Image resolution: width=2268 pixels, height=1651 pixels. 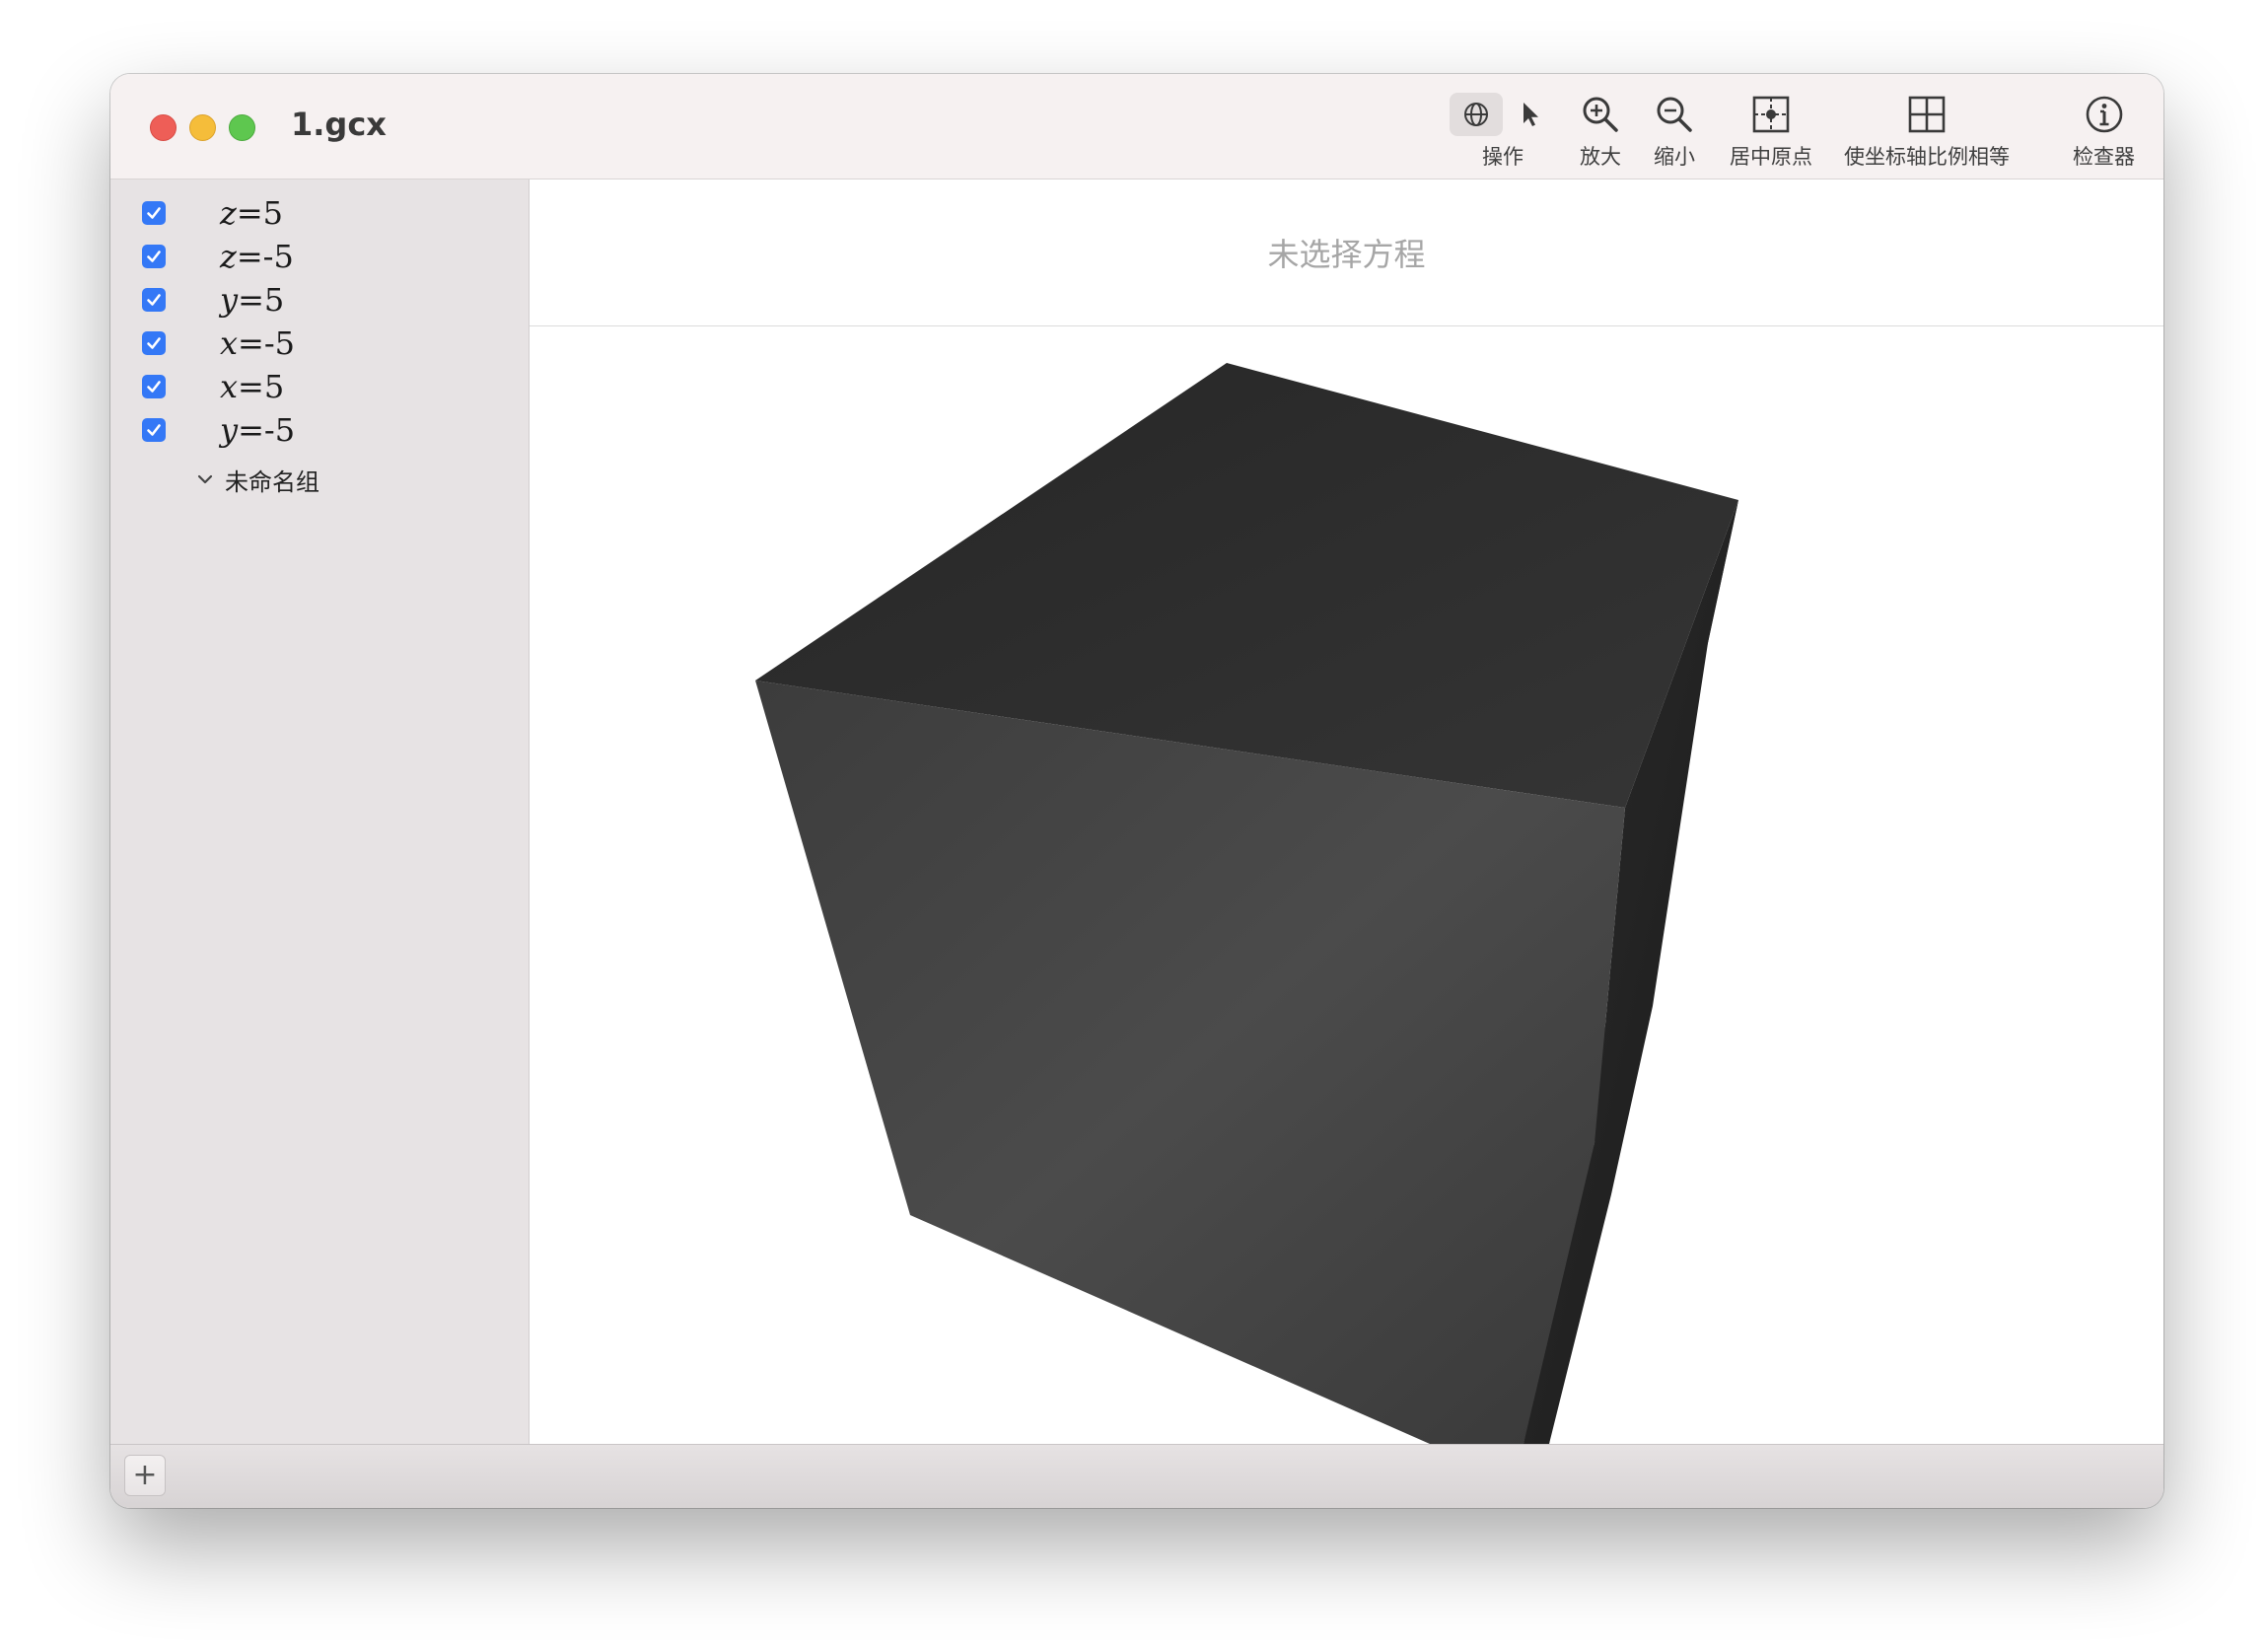 I want to click on zoom-in-label: 放大, so click(x=1600, y=157).